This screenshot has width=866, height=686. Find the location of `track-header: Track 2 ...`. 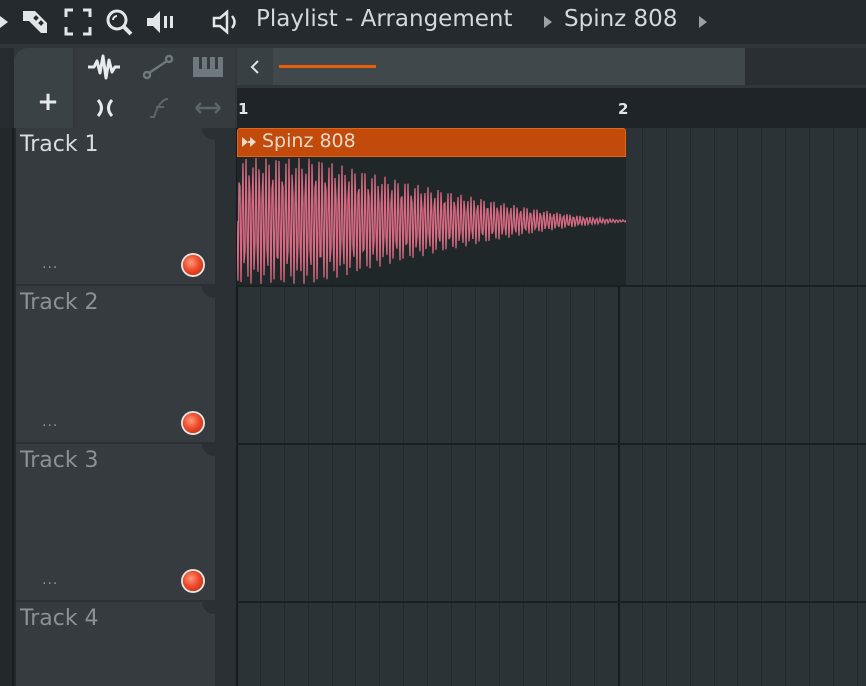

track-header: Track 2 ... is located at coordinates (116, 364).